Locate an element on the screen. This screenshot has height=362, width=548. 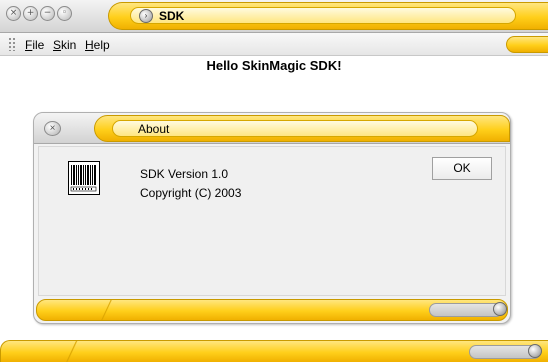
barcode-graphic is located at coordinates (83, 178).